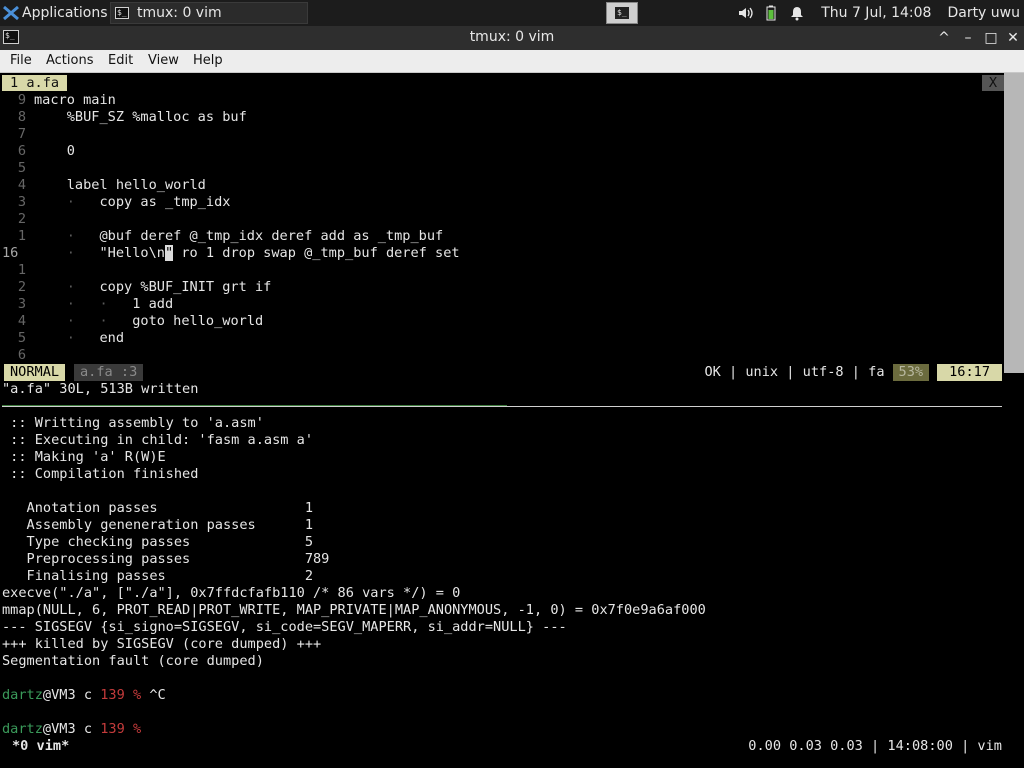 The width and height of the screenshot is (1024, 768). What do you see at coordinates (35, 372) in the screenshot?
I see `vim-mode: NORMAL` at bounding box center [35, 372].